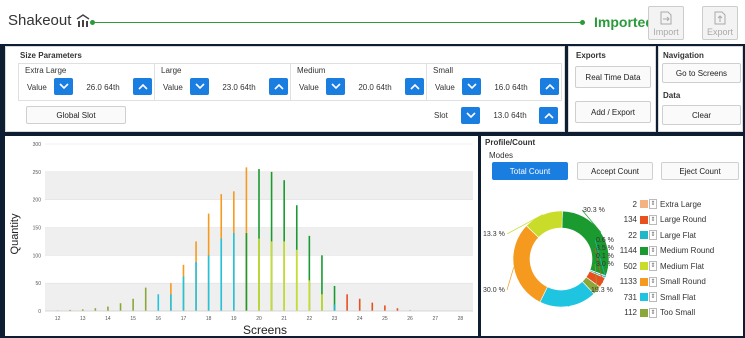  I want to click on go-to-screens-button: Go to Screens, so click(701, 73).